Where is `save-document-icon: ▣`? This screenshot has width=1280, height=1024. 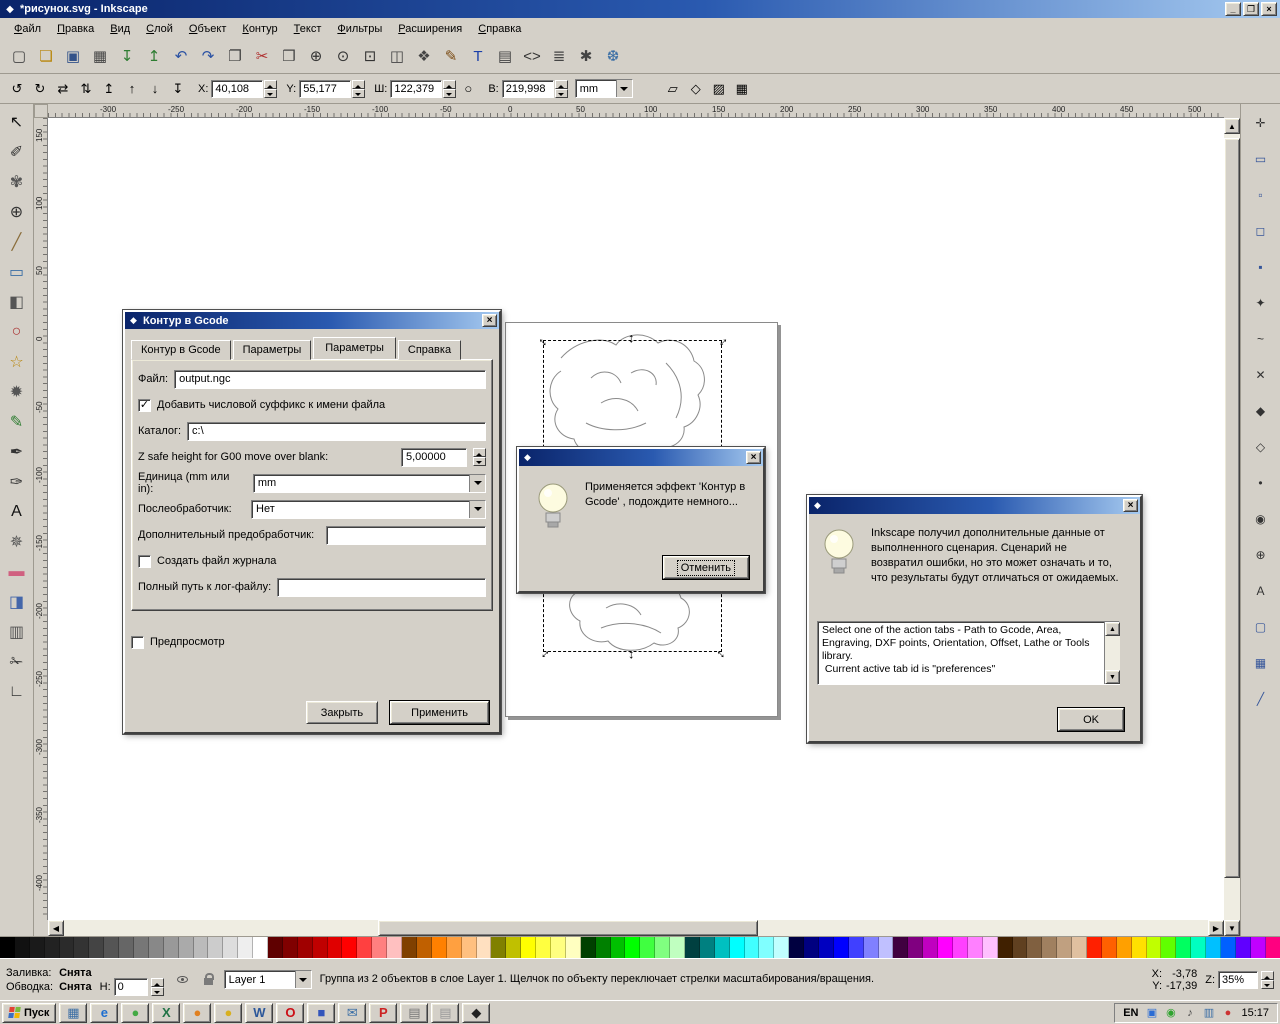 save-document-icon: ▣ is located at coordinates (73, 57).